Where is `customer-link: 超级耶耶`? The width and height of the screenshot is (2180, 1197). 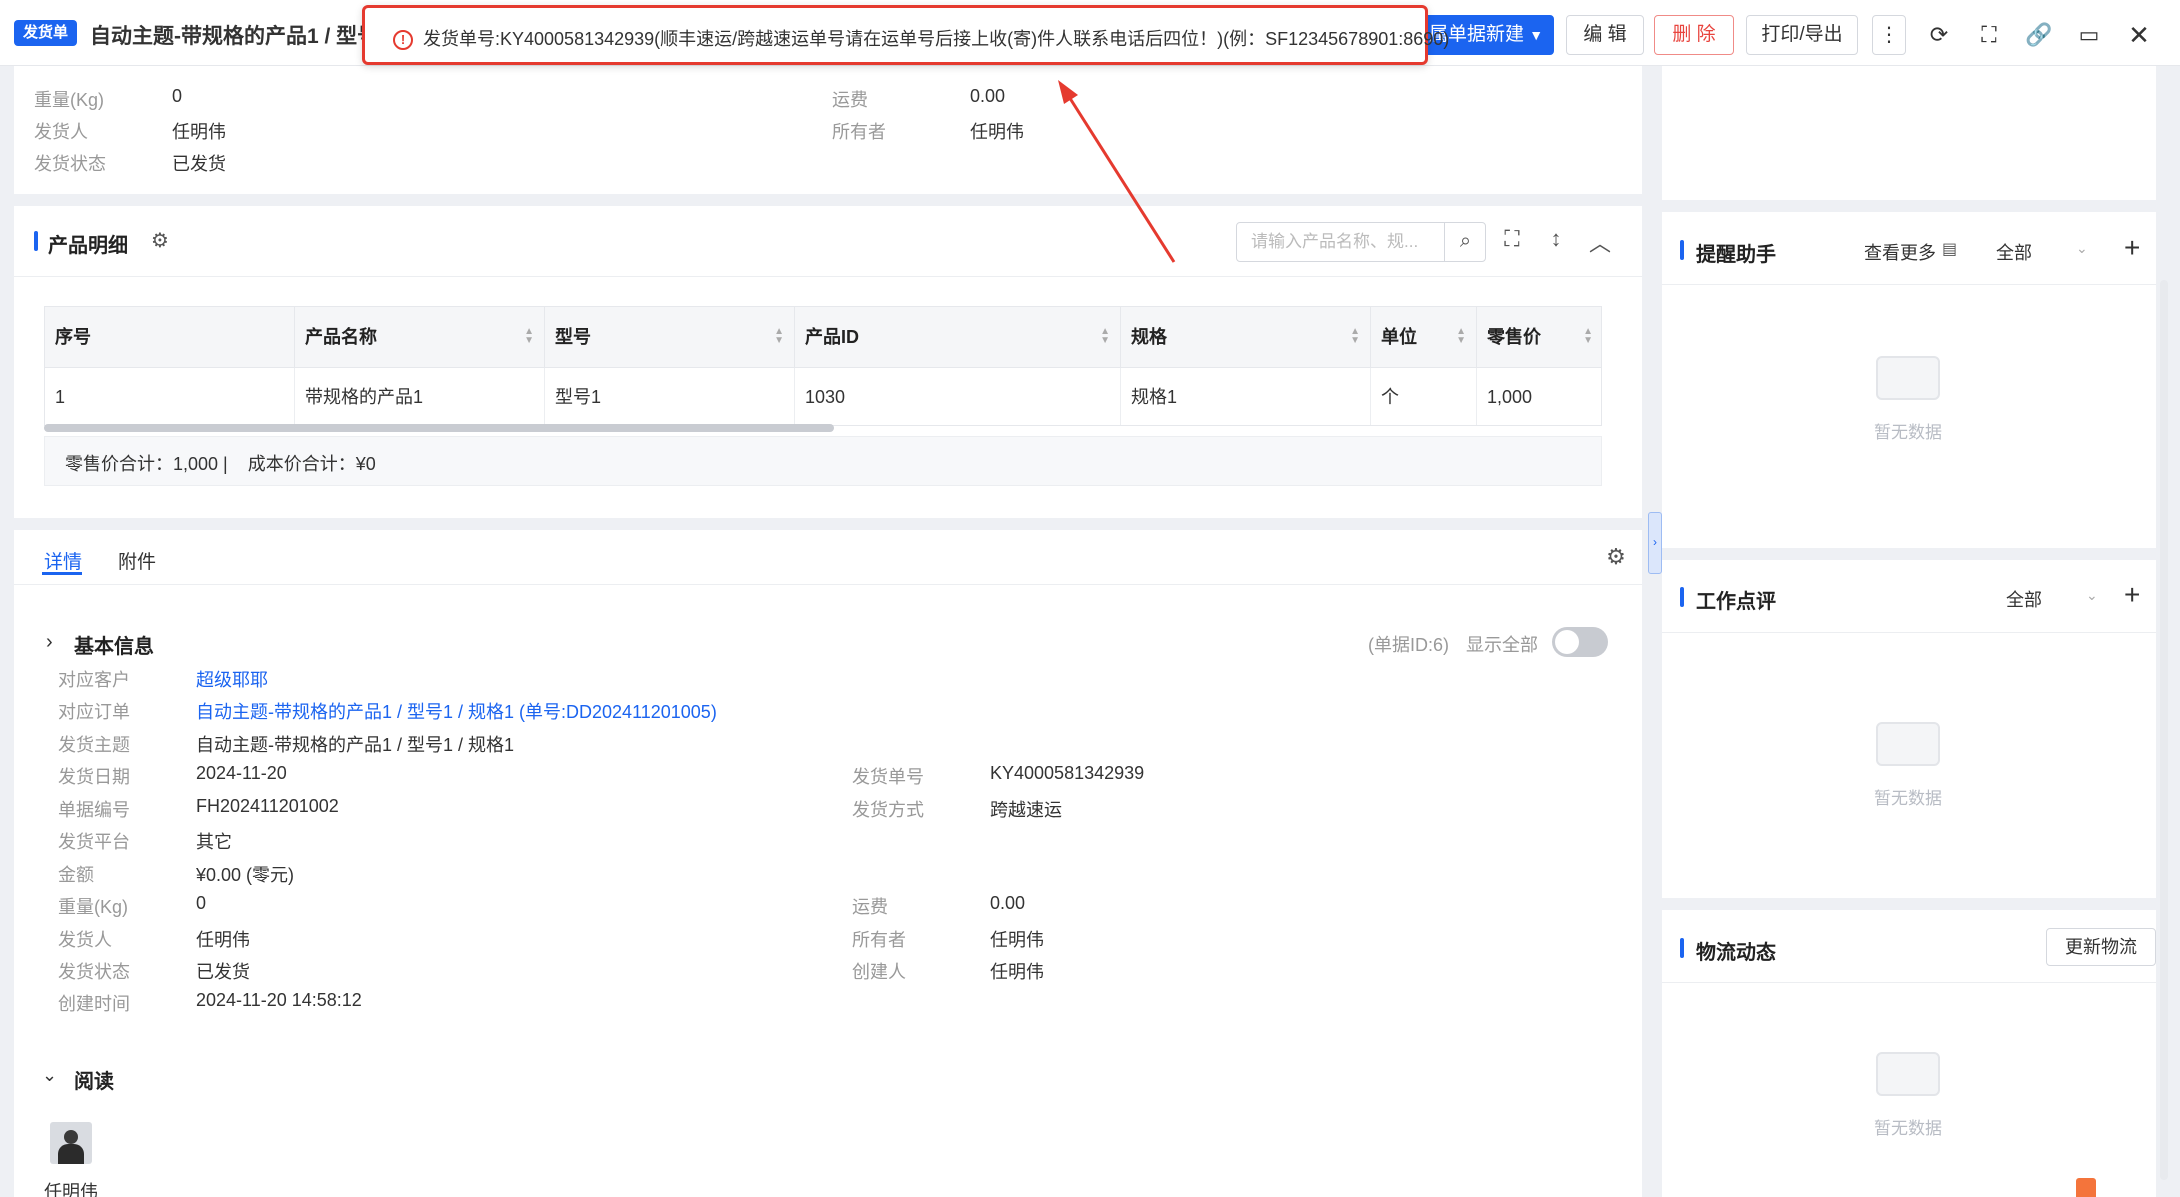 customer-link: 超级耶耶 is located at coordinates (232, 679).